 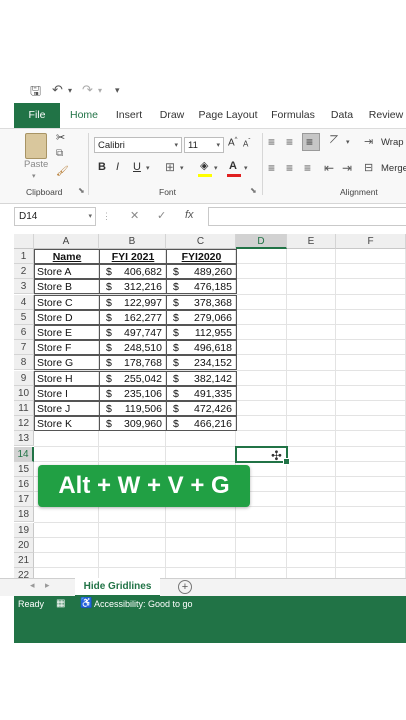 I want to click on cancel-icon: ✕, so click(x=134, y=215).